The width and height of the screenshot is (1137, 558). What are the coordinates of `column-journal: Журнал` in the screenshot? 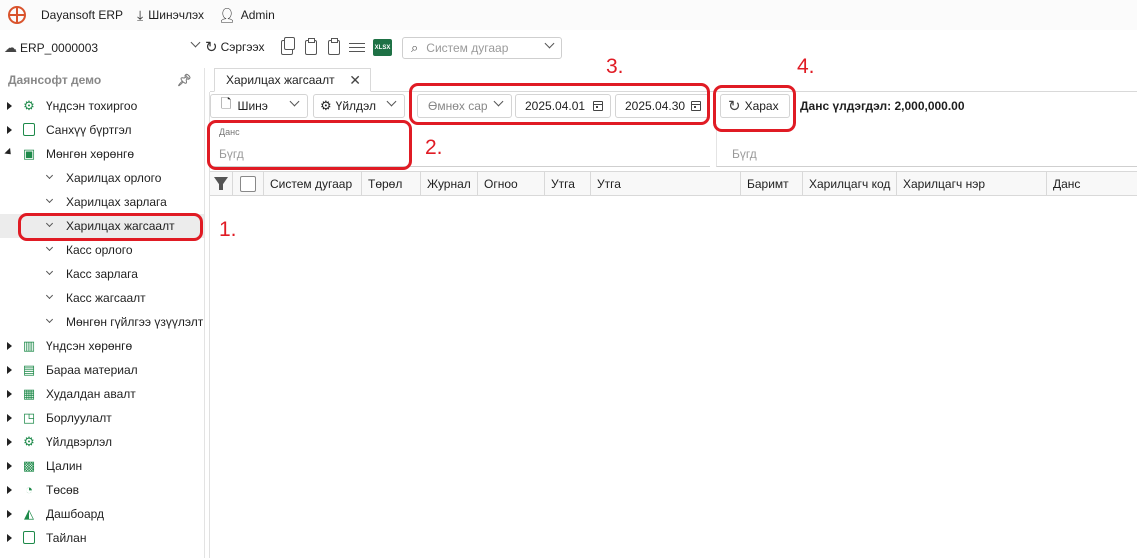 It's located at (449, 183).